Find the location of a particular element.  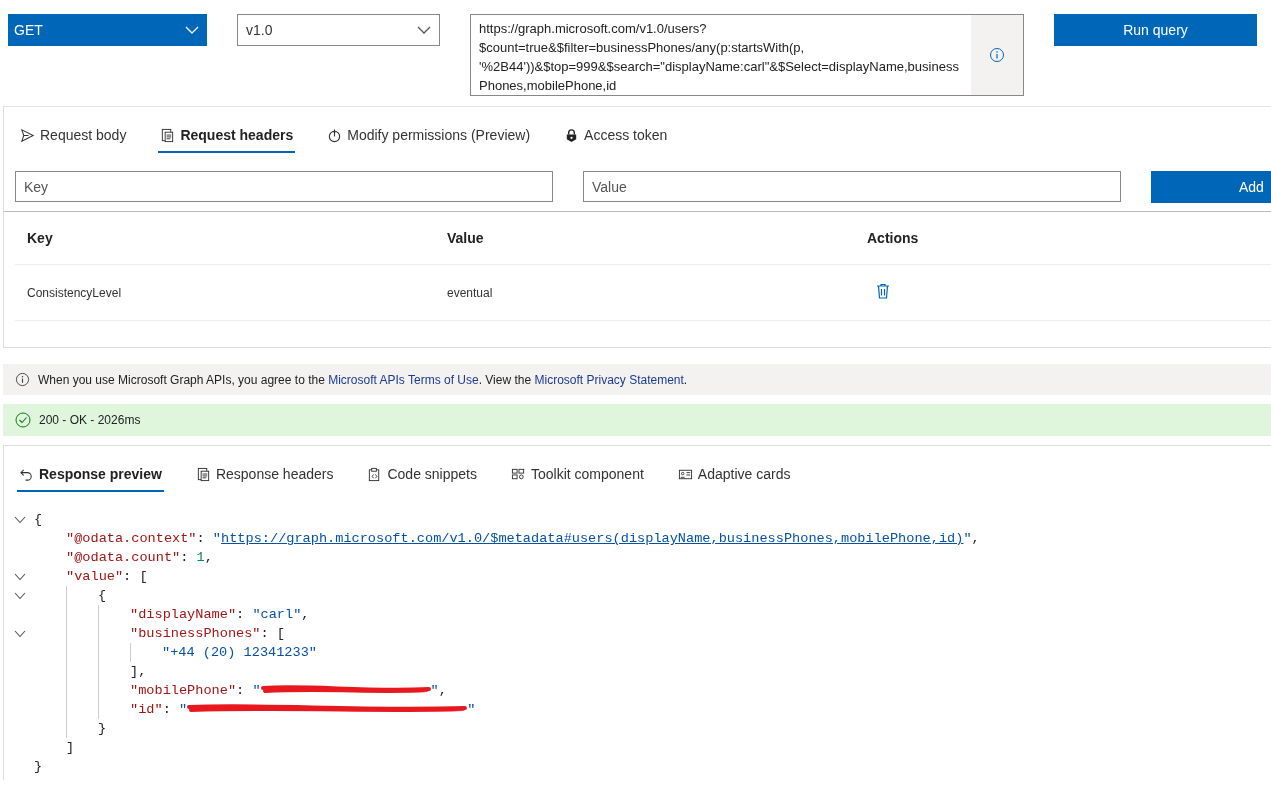

code-line: ] is located at coordinates (70, 747).